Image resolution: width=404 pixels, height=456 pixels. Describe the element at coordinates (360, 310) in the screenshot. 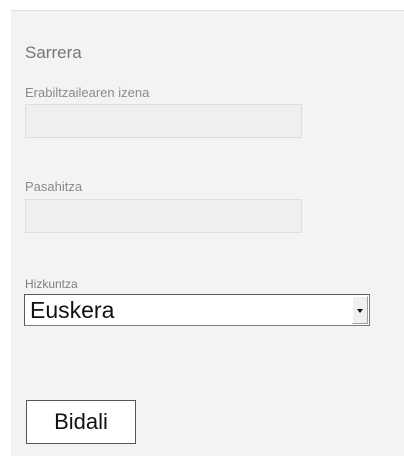

I see `chevron-down-icon` at that location.